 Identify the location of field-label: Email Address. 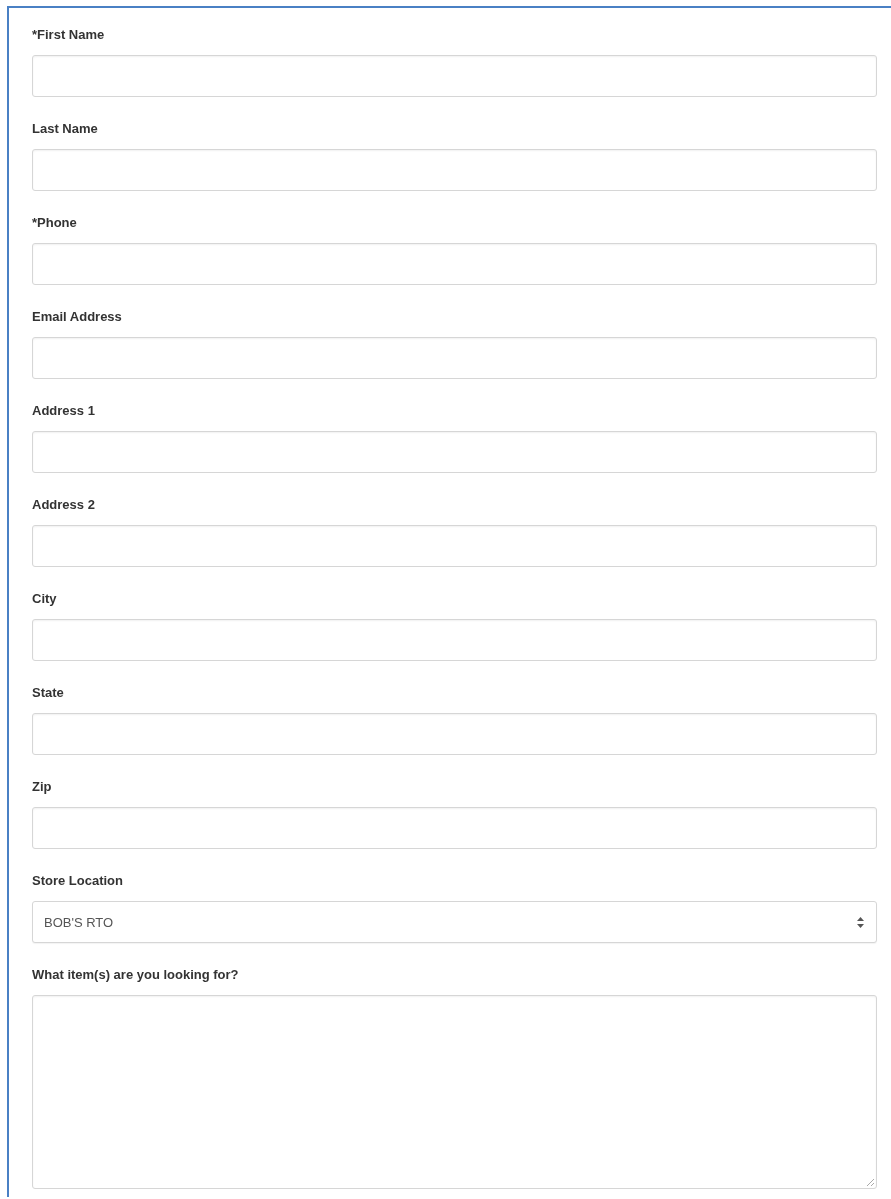
(77, 317).